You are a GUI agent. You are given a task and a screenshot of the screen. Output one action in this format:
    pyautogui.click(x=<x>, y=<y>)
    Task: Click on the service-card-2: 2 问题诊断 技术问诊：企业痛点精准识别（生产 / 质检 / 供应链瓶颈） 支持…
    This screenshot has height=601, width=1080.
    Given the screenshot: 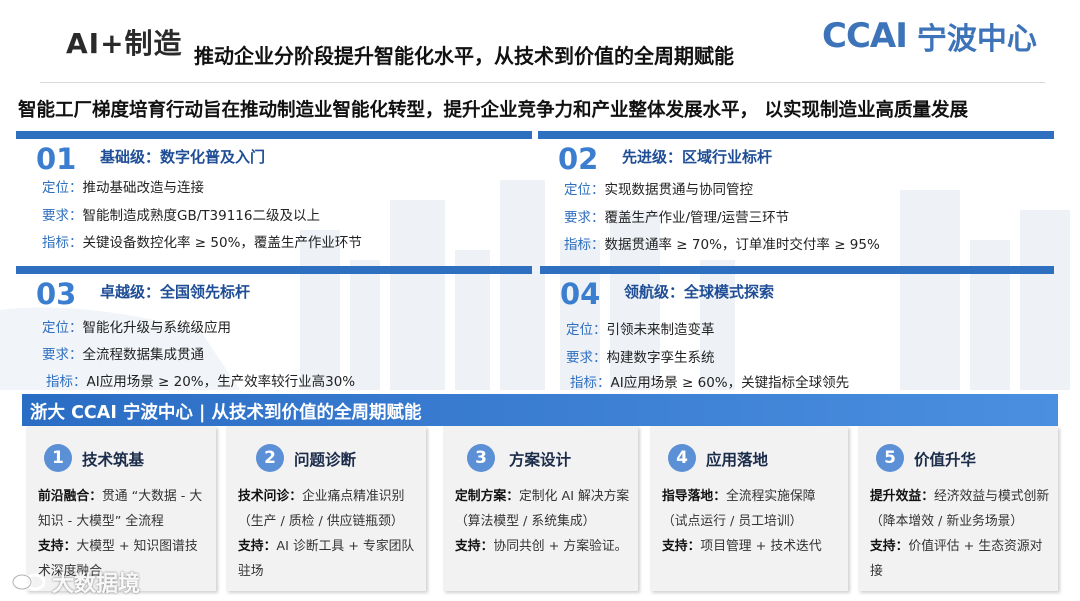 What is the action you would take?
    pyautogui.click(x=326, y=508)
    